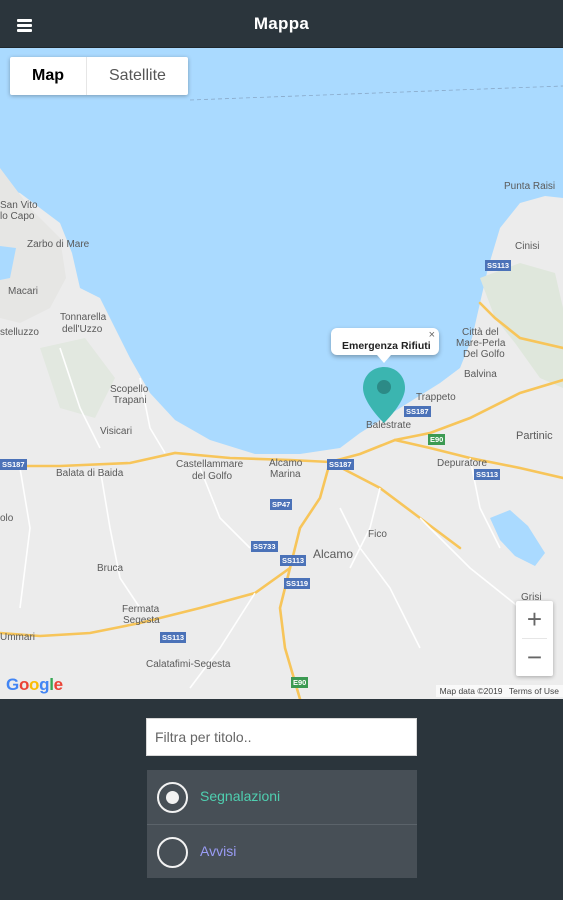  Describe the element at coordinates (534, 619) in the screenshot. I see `zoom-in-button: +` at that location.